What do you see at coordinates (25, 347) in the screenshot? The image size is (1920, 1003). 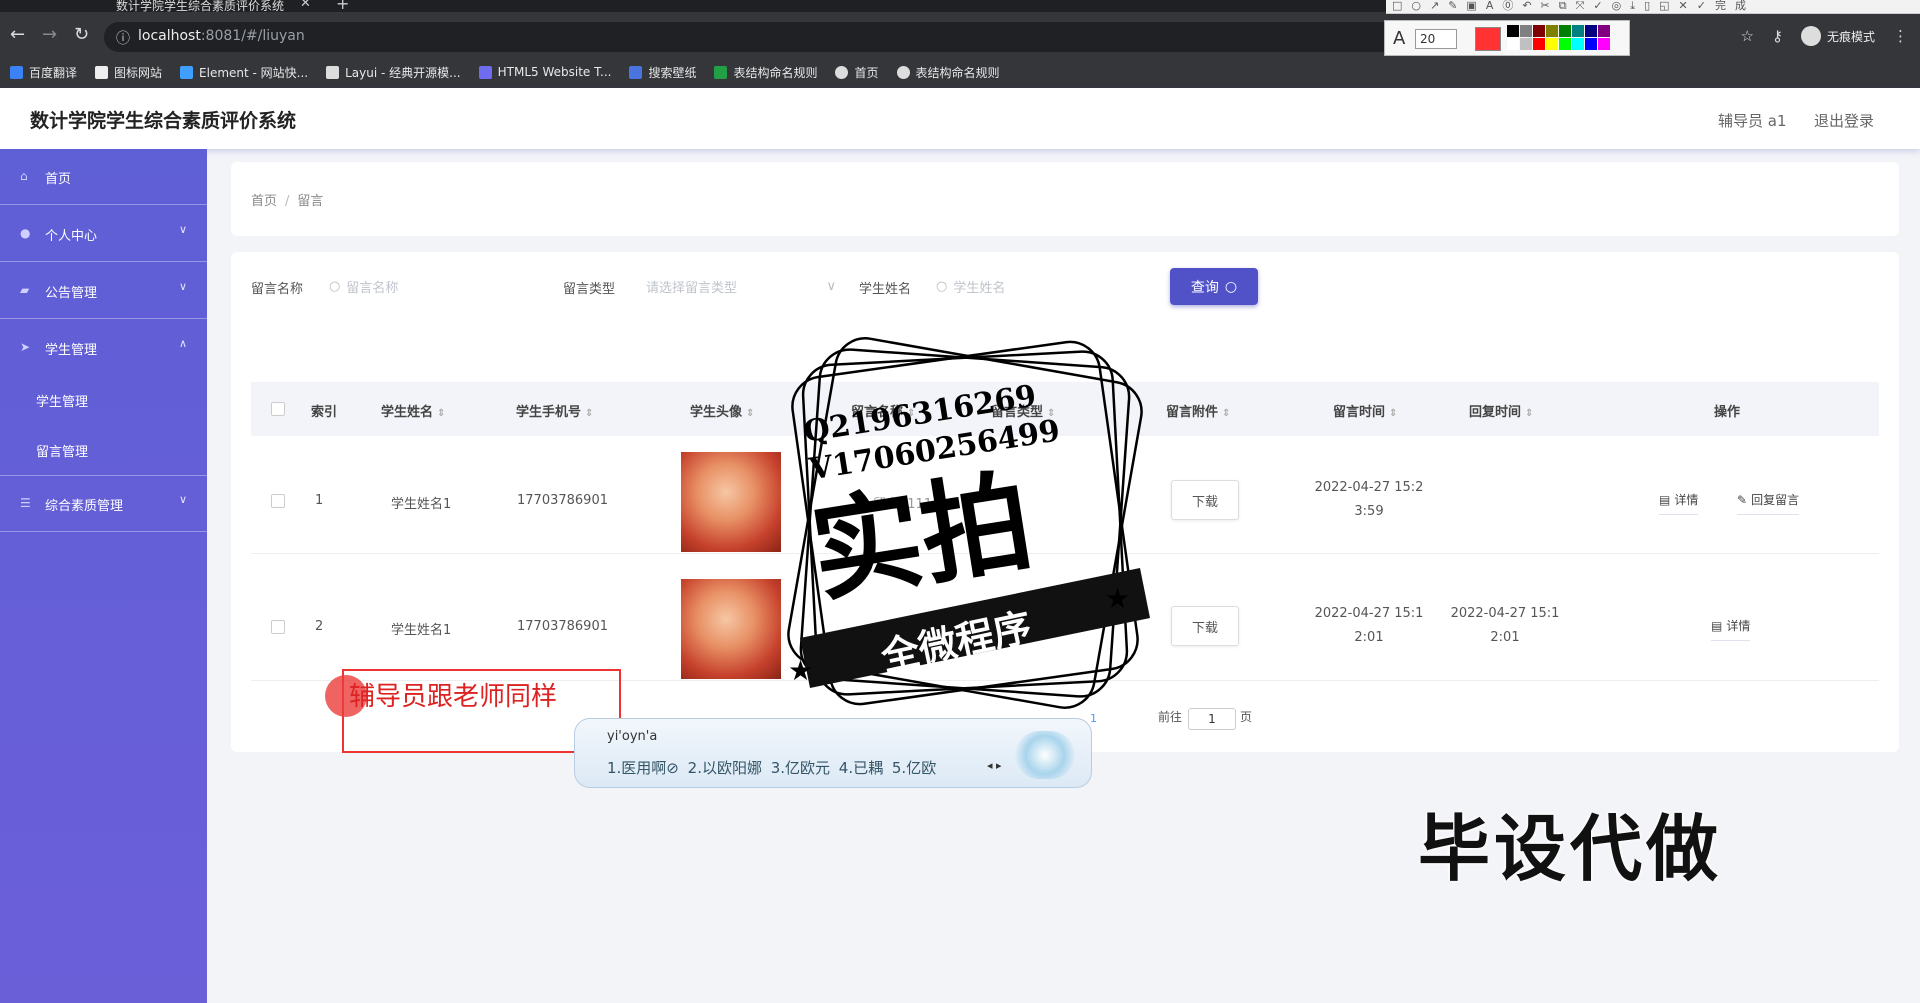 I see `send-icon: ➤` at bounding box center [25, 347].